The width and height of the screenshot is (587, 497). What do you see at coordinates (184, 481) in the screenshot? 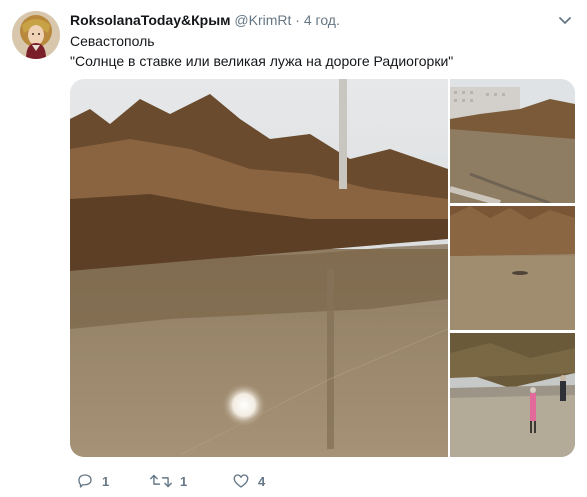
I see `retweet-count: 1` at bounding box center [184, 481].